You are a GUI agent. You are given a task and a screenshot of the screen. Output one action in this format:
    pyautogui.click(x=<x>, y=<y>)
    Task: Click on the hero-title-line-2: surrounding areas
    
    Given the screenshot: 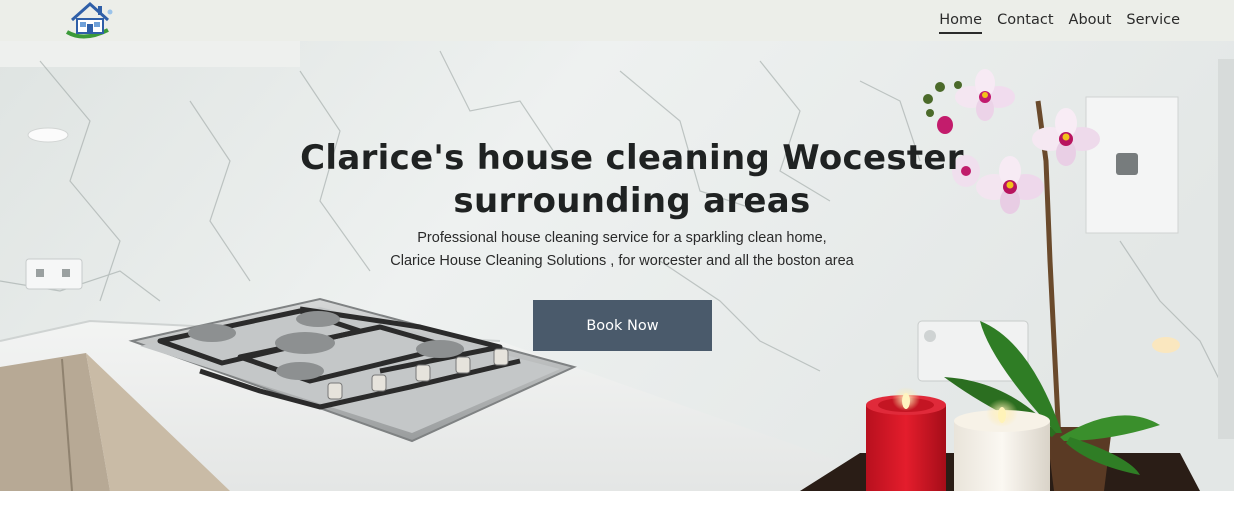 What is the action you would take?
    pyautogui.click(x=632, y=200)
    